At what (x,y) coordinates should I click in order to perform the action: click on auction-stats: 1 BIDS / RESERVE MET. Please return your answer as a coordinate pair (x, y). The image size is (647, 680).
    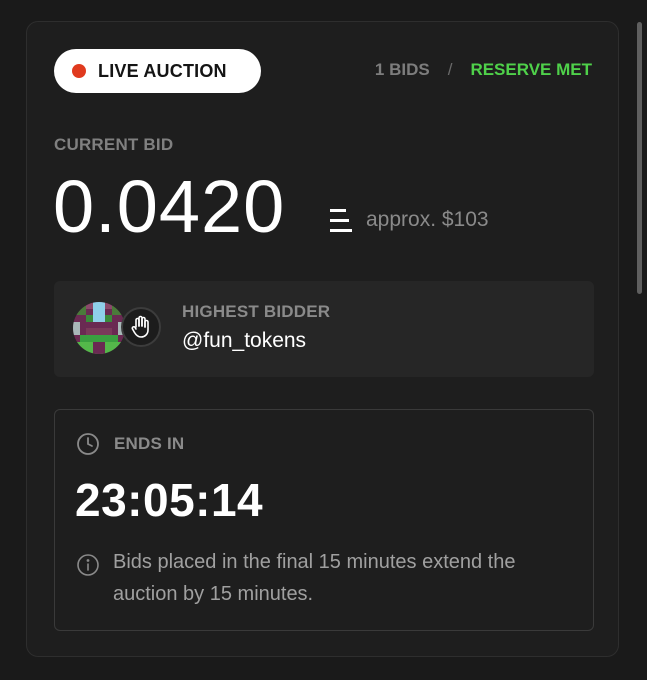
    Looking at the image, I should click on (483, 70).